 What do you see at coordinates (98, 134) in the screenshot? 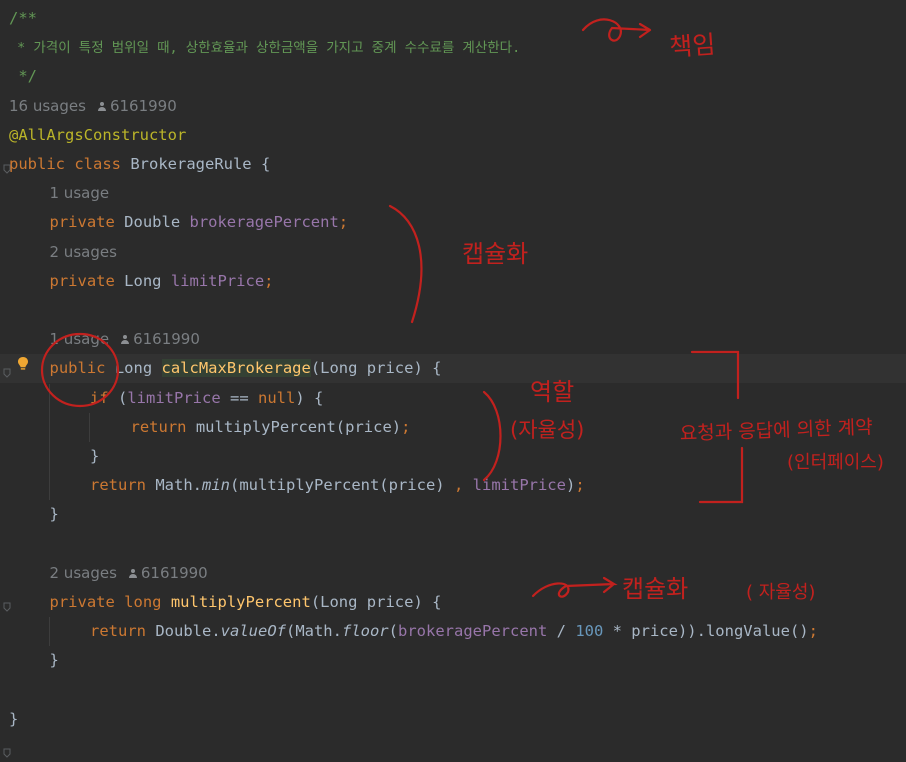
I see `code-token: @AllArgsConstructor` at bounding box center [98, 134].